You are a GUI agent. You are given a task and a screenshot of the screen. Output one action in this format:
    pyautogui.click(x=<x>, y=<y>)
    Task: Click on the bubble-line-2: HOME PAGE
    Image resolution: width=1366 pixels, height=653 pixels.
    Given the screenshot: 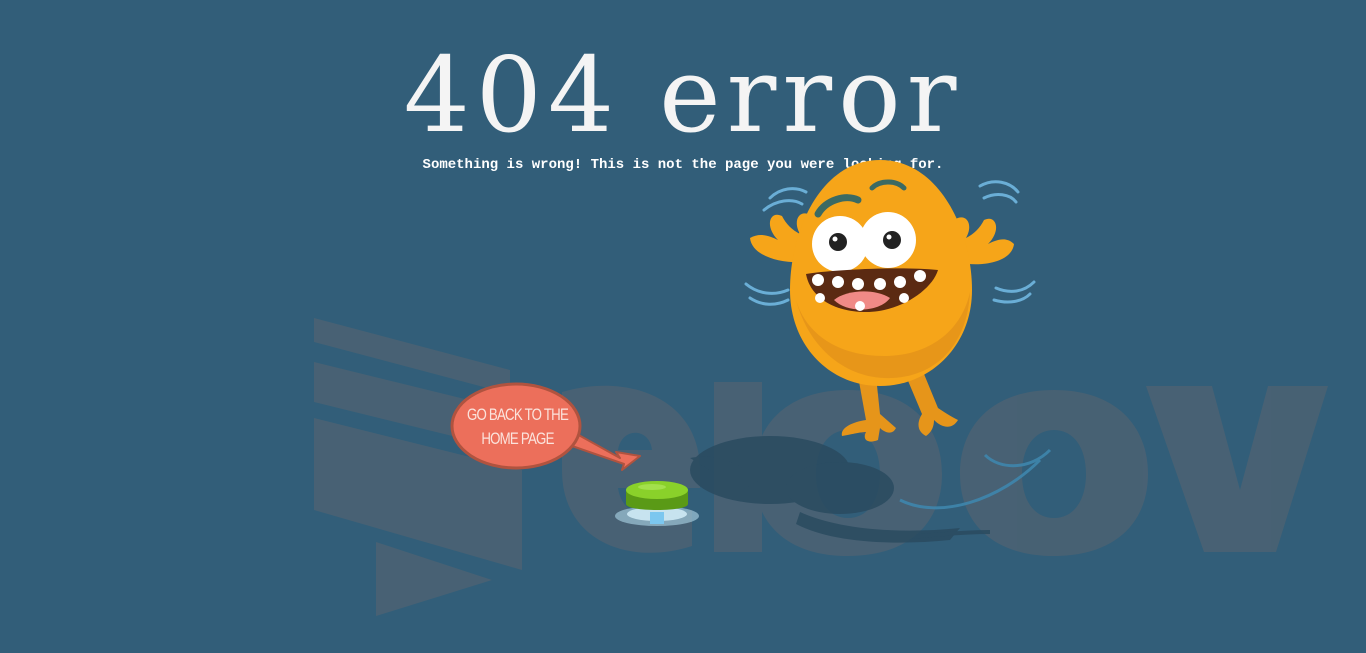 What is the action you would take?
    pyautogui.click(x=517, y=438)
    